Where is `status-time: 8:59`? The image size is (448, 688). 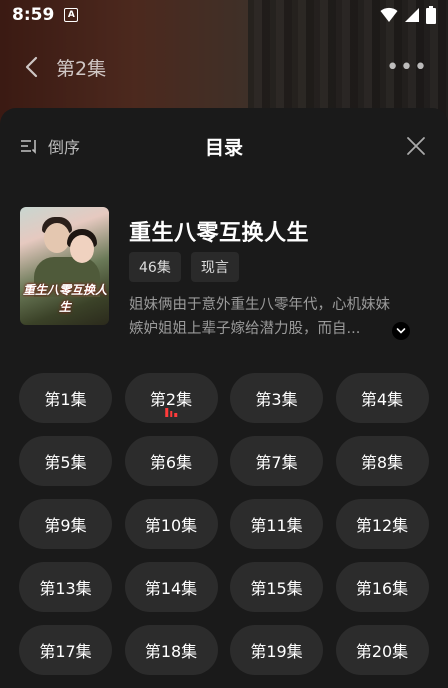 status-time: 8:59 is located at coordinates (33, 15).